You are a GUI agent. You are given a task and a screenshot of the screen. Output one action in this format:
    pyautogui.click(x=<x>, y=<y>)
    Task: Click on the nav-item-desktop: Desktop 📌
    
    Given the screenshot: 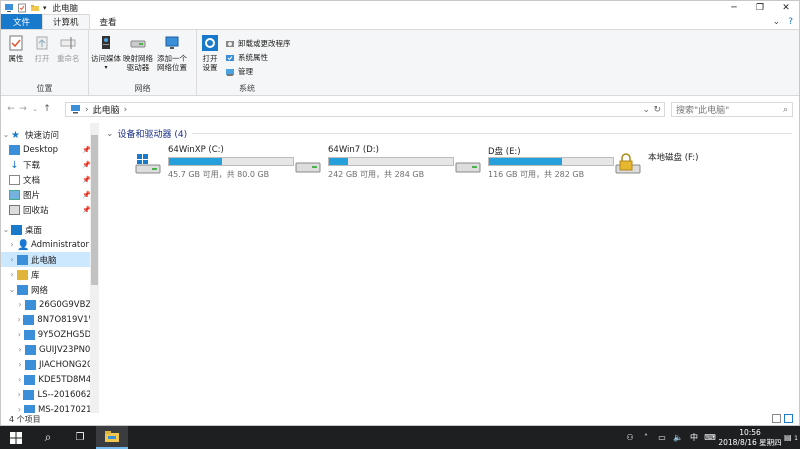 What is the action you would take?
    pyautogui.click(x=49, y=149)
    